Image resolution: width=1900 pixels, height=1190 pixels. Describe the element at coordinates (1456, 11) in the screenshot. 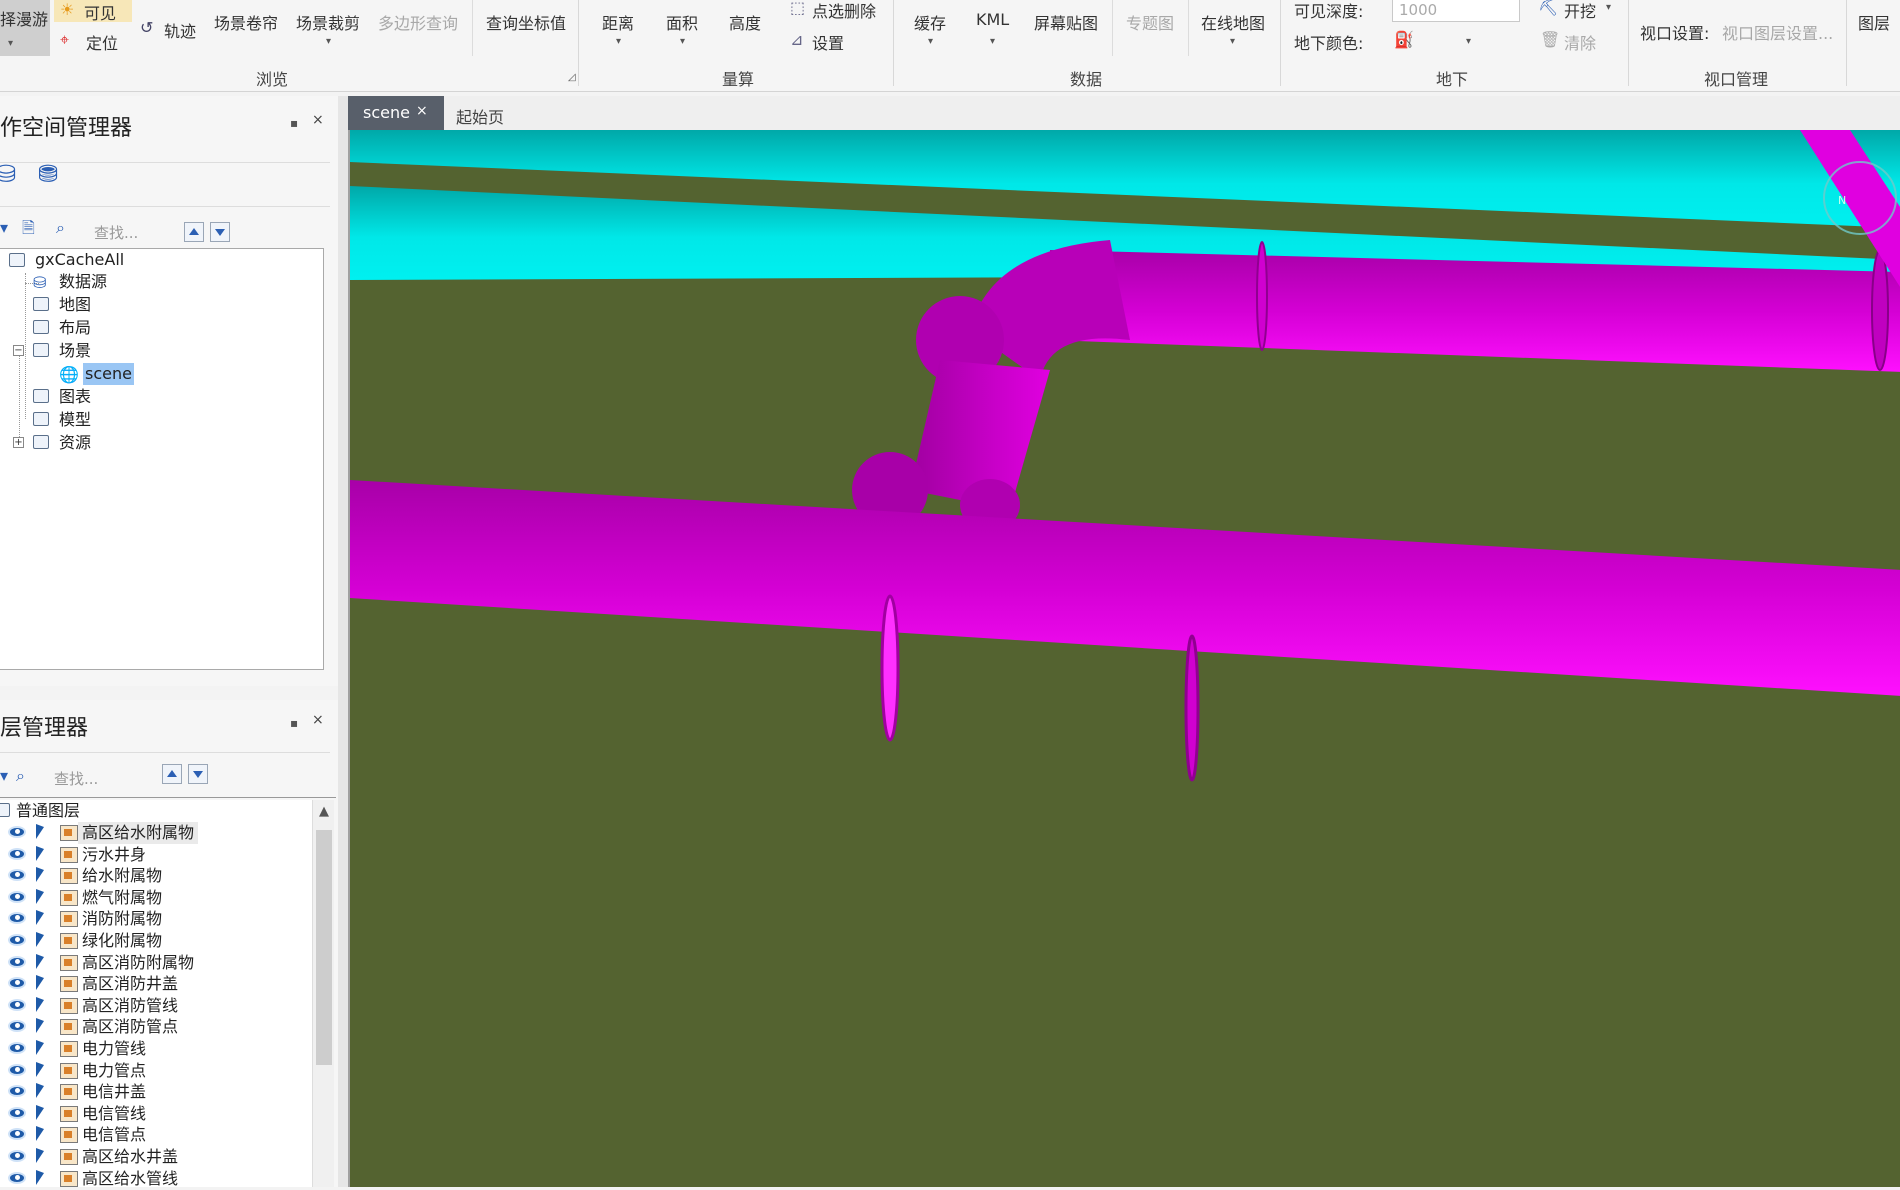

I see `visible-depth-input: 1000` at that location.